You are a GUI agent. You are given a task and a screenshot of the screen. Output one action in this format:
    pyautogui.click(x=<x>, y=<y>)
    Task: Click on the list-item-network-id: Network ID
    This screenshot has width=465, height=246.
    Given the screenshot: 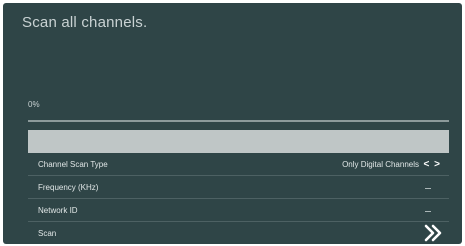 What is the action you would take?
    pyautogui.click(x=238, y=210)
    